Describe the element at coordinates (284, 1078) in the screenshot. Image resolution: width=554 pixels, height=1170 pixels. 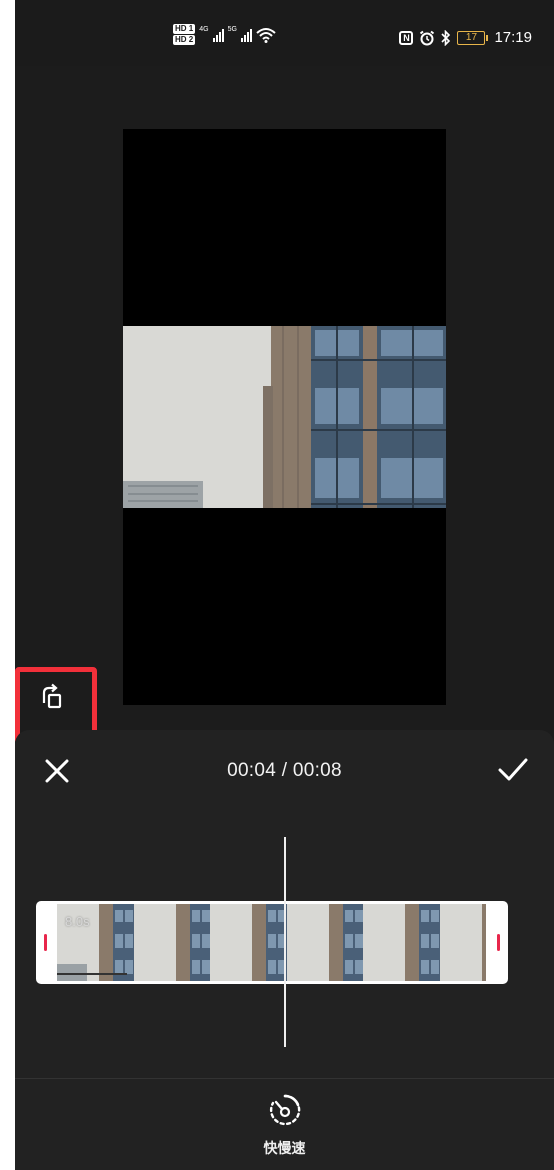
I see `toolbar-divider` at that location.